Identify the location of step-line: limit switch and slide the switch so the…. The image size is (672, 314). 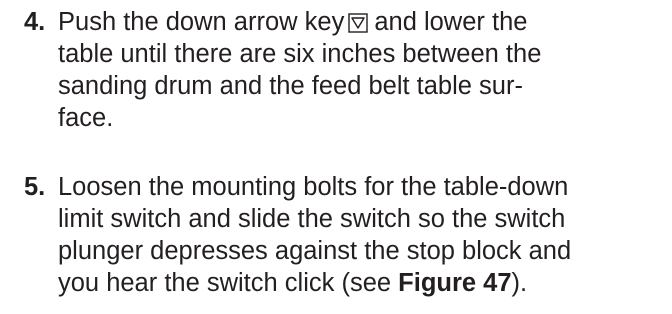
(312, 219).